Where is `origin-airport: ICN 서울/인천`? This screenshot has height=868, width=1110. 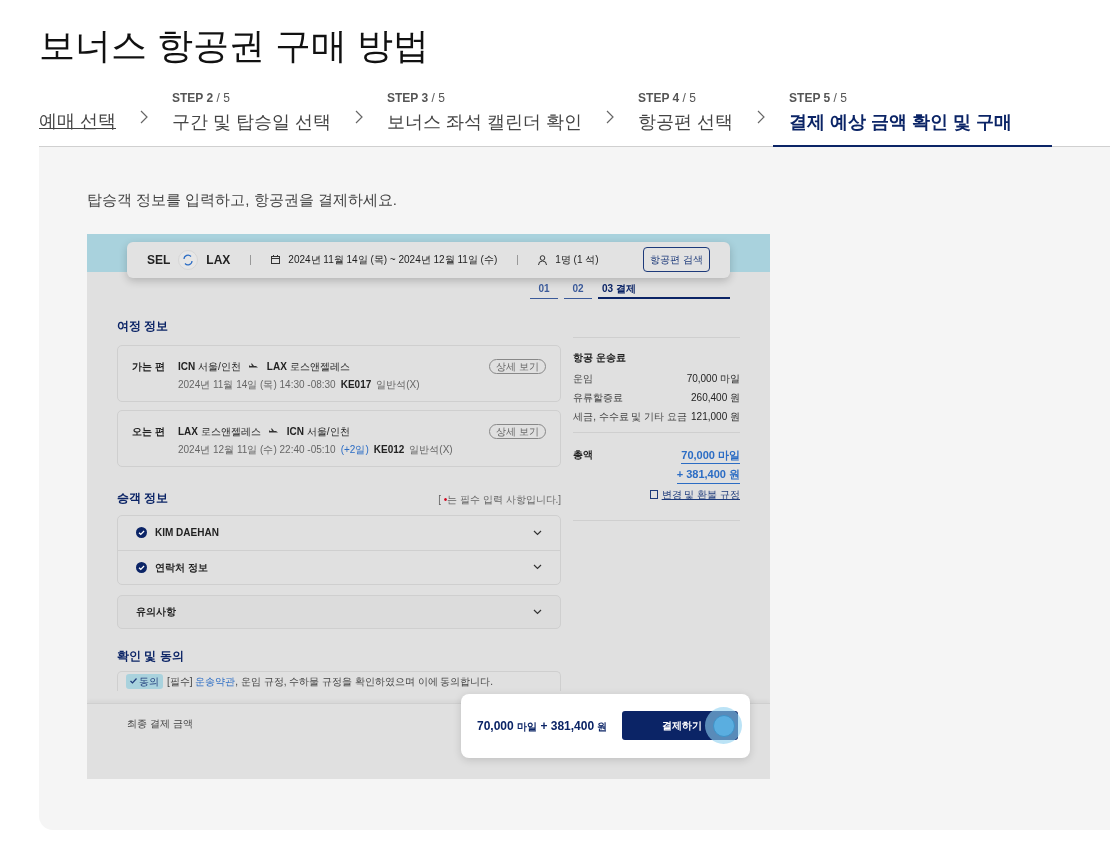 origin-airport: ICN 서울/인천 is located at coordinates (209, 366).